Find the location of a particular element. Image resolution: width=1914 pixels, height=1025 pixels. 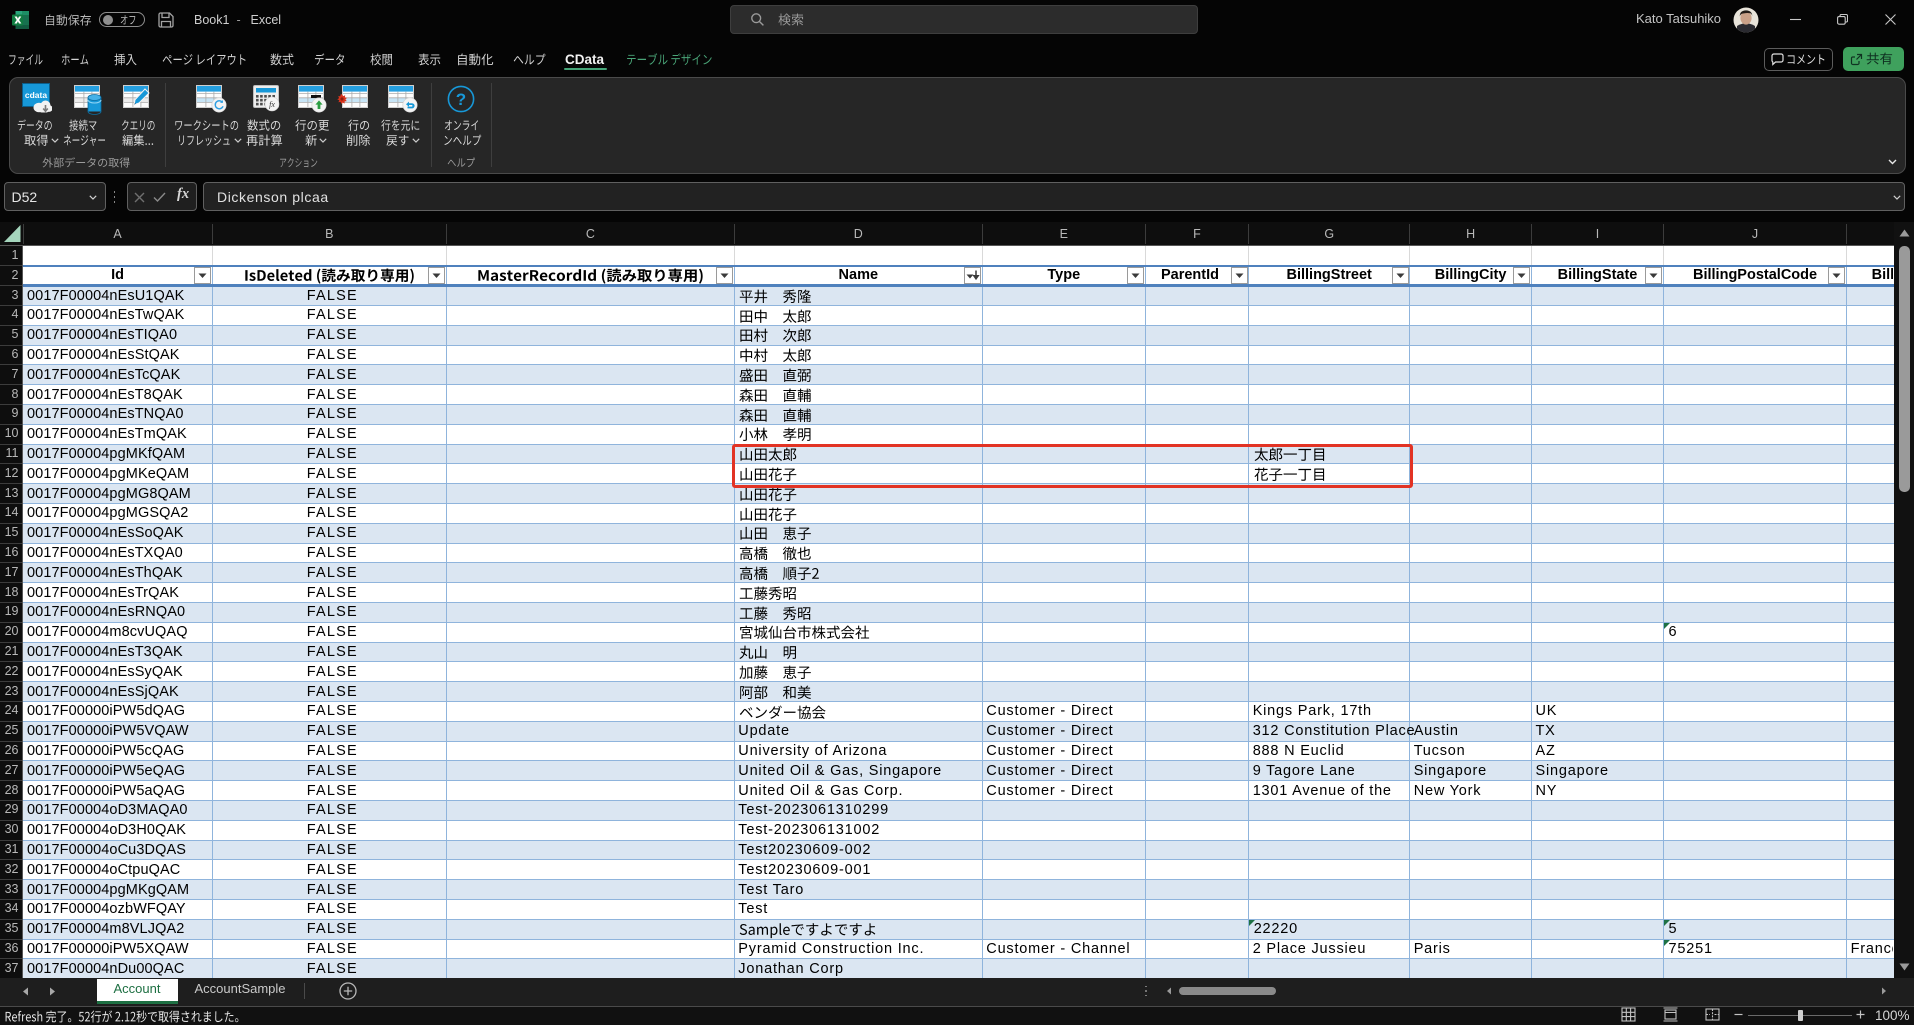

svg-text: cdata is located at coordinates (36, 95).